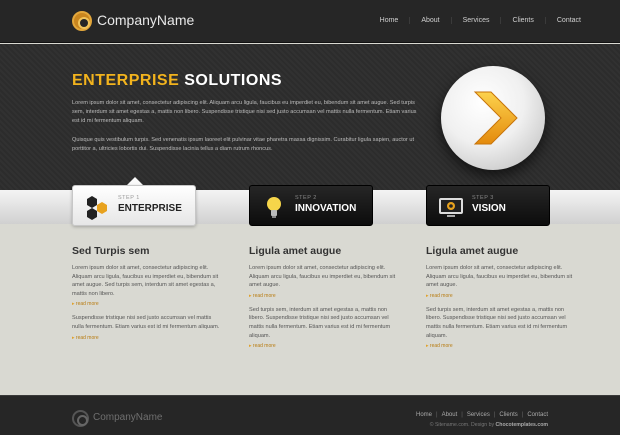 This screenshot has height=435, width=620. I want to click on logo-icon, so click(82, 21).